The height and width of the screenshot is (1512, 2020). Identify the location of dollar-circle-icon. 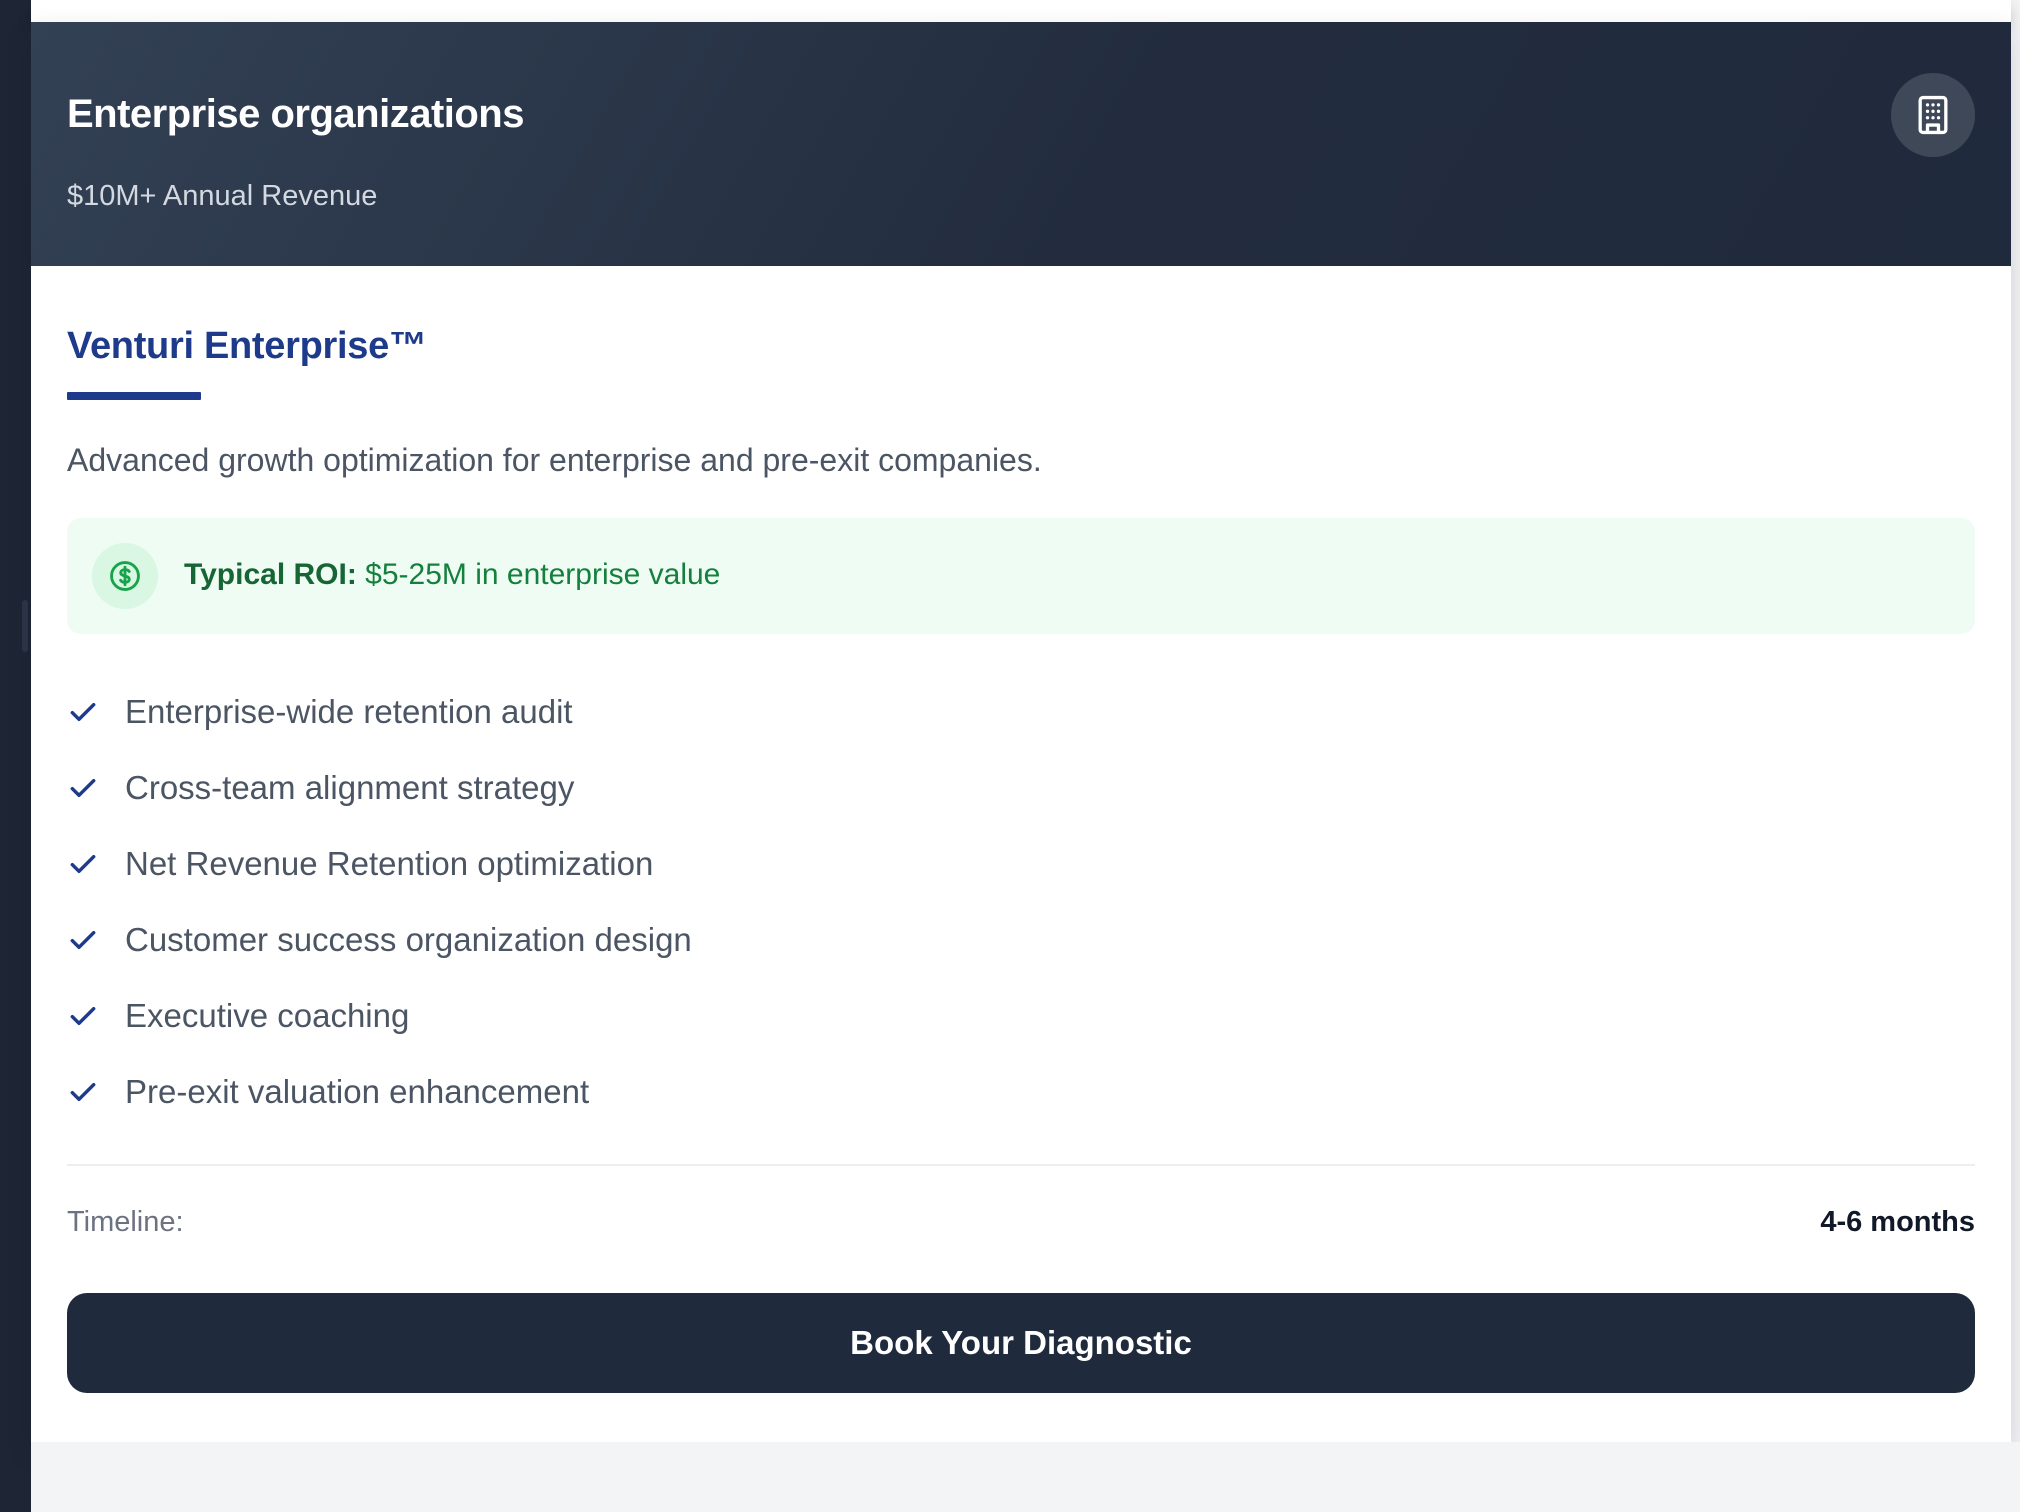
(125, 576).